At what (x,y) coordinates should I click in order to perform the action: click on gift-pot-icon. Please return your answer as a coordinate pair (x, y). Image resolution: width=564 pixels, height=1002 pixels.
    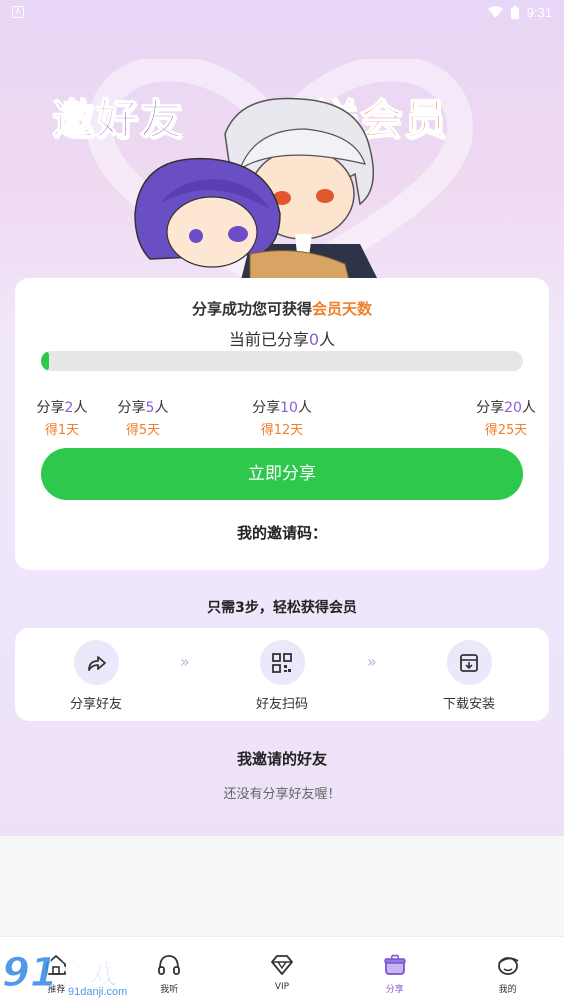
    Looking at the image, I should click on (395, 964).